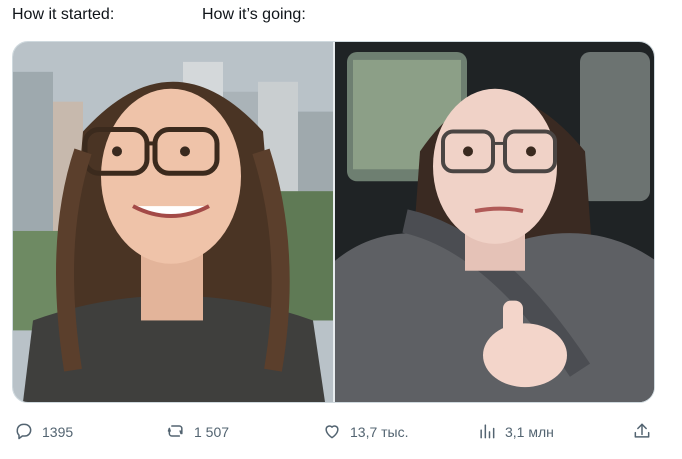 This screenshot has height=459, width=682. I want to click on reply-button: 1395, so click(43, 432).